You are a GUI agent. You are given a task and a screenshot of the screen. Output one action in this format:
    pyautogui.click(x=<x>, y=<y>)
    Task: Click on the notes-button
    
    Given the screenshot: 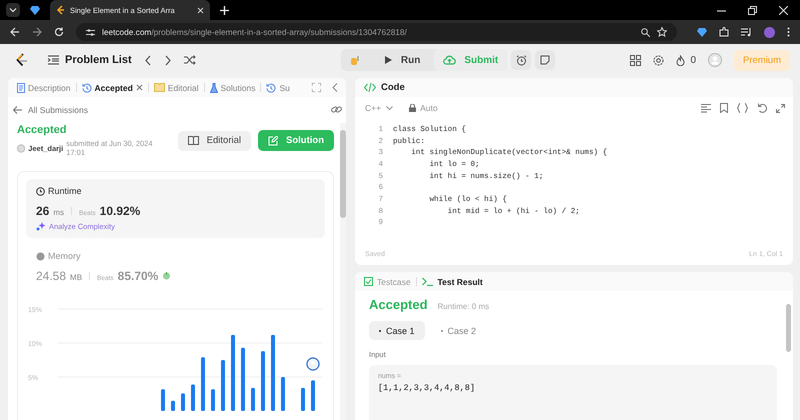 What is the action you would take?
    pyautogui.click(x=545, y=60)
    